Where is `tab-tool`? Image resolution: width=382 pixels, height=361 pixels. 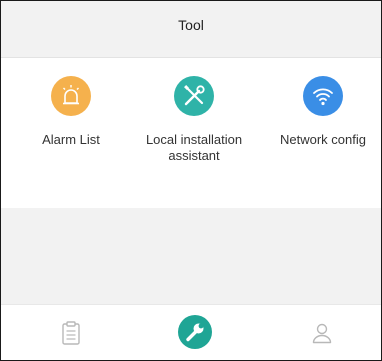 tab-tool is located at coordinates (195, 332).